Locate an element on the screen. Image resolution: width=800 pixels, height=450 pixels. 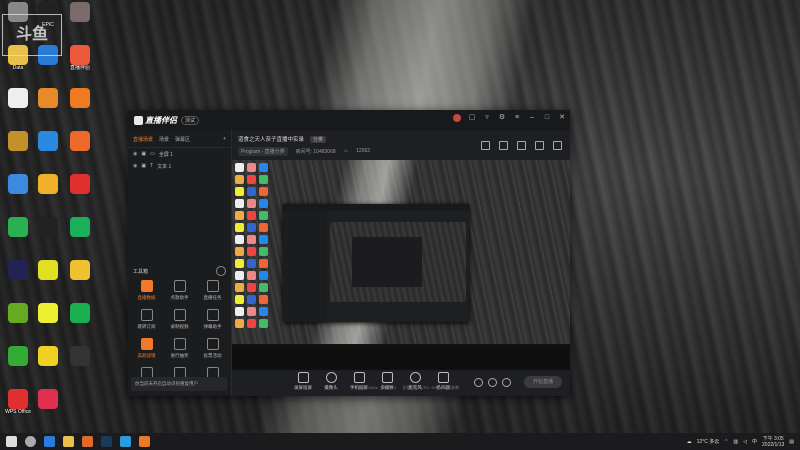
menu-icon: ≡ is located at coordinates (517, 118).